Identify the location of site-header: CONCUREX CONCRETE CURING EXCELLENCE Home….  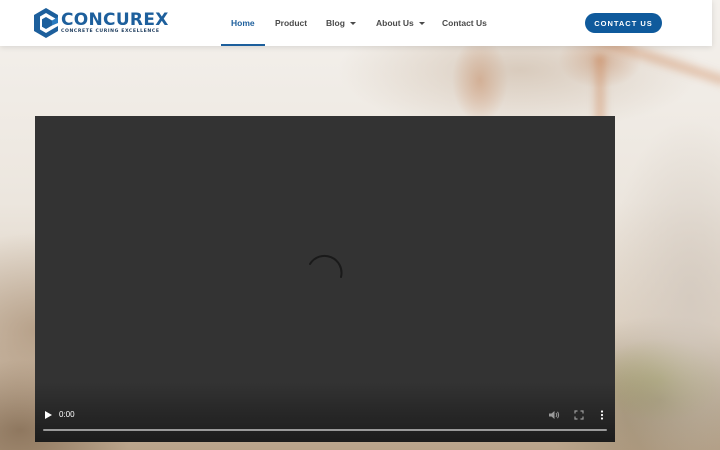
(356, 23).